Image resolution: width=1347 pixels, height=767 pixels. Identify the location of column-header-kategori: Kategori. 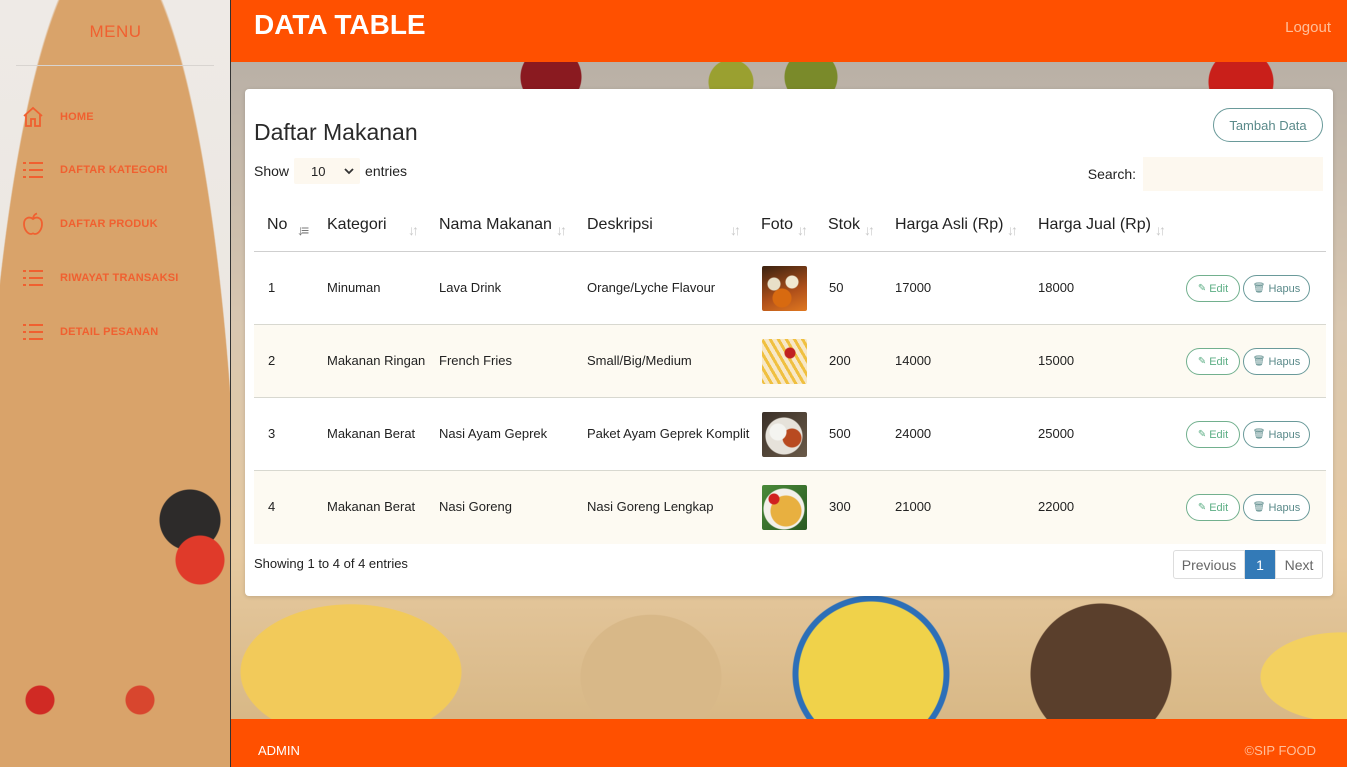
(357, 225).